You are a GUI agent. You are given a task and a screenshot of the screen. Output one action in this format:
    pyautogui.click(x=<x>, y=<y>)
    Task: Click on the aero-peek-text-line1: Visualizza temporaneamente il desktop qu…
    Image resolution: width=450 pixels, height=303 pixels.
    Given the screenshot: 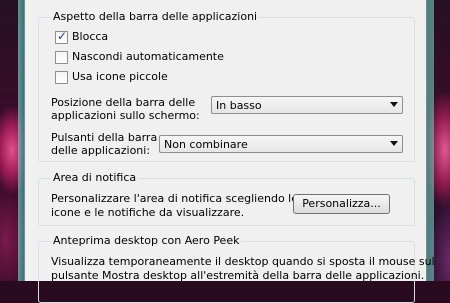 What is the action you would take?
    pyautogui.click(x=243, y=261)
    